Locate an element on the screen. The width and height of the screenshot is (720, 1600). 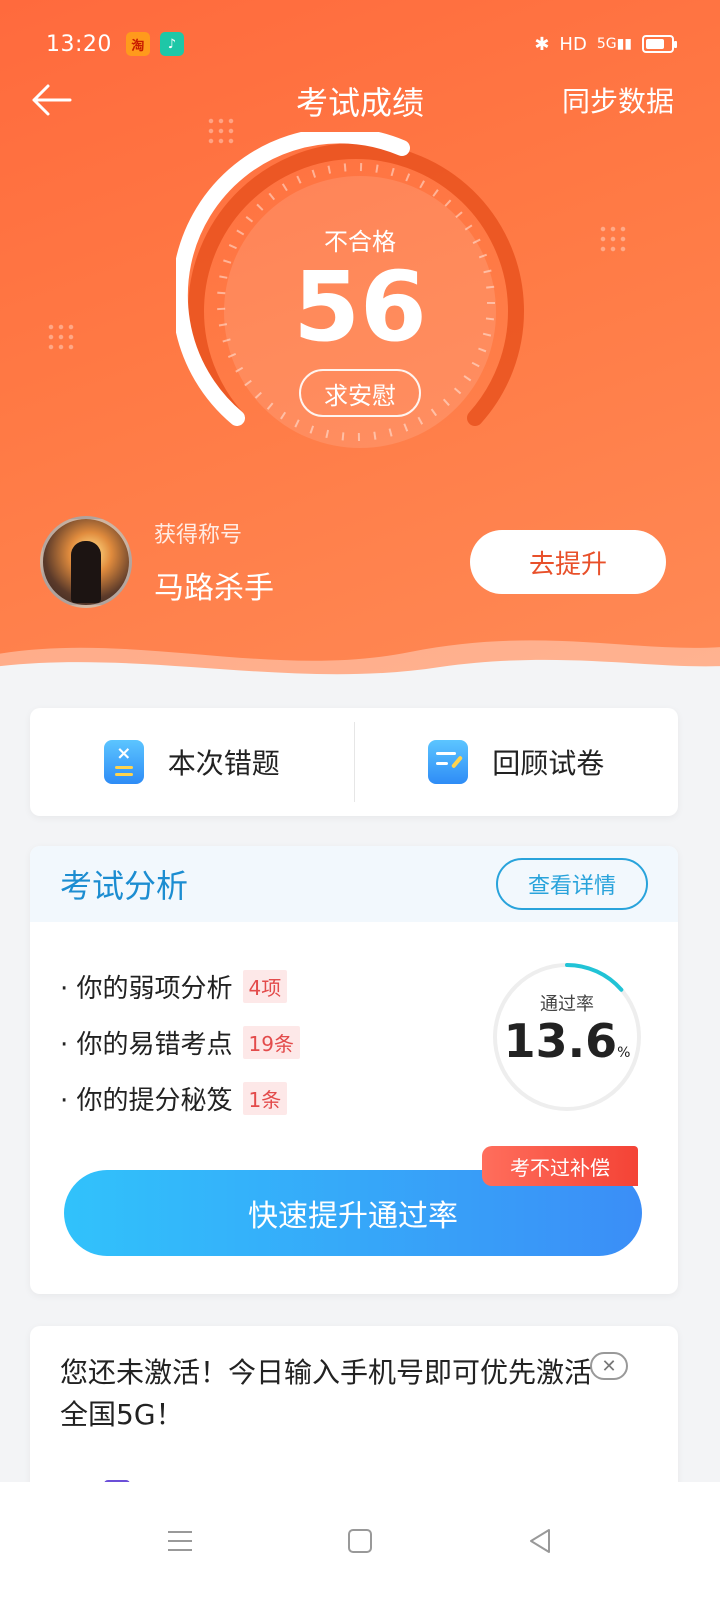
comfort-button: 求安慰 is located at coordinates (360, 393).